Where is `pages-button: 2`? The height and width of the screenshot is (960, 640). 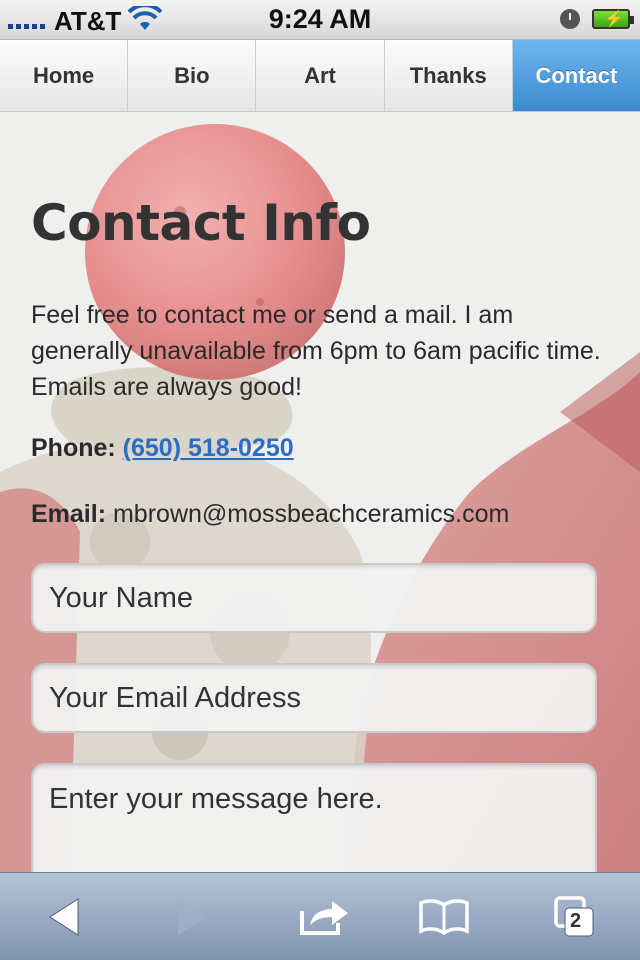
pages-button: 2 is located at coordinates (574, 917).